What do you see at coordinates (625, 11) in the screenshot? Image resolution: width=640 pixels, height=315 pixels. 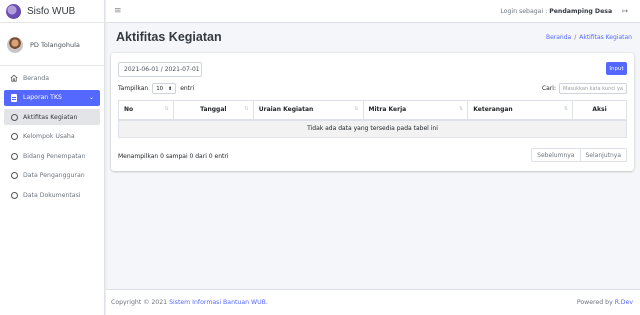 I see `logout-icon: ↦` at bounding box center [625, 11].